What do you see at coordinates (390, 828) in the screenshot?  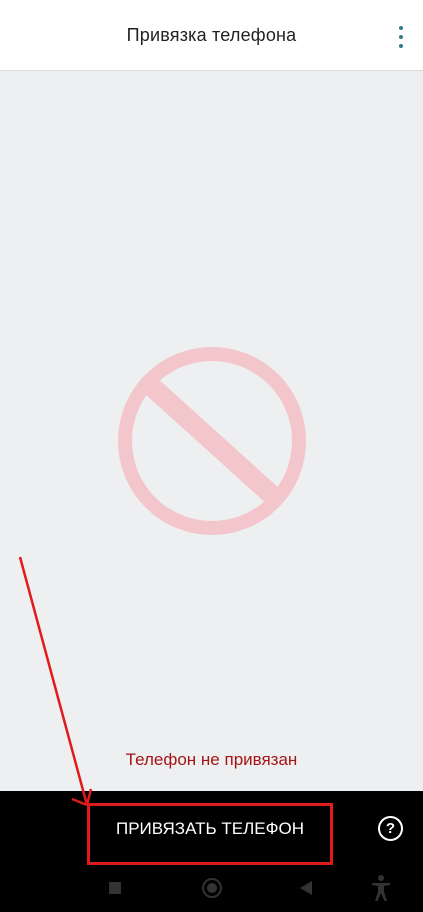 I see `help-button: ?` at bounding box center [390, 828].